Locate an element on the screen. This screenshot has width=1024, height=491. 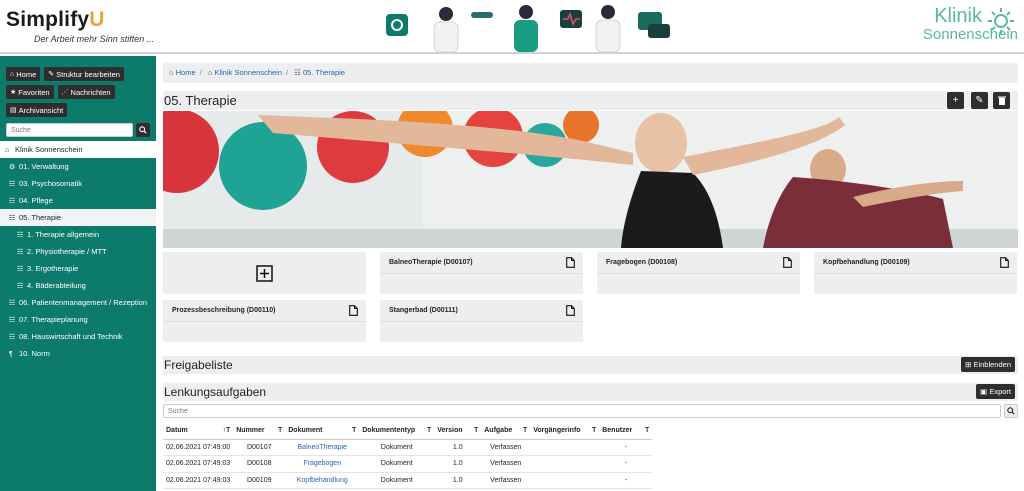
stethoscope-icon is located at coordinates (397, 25).